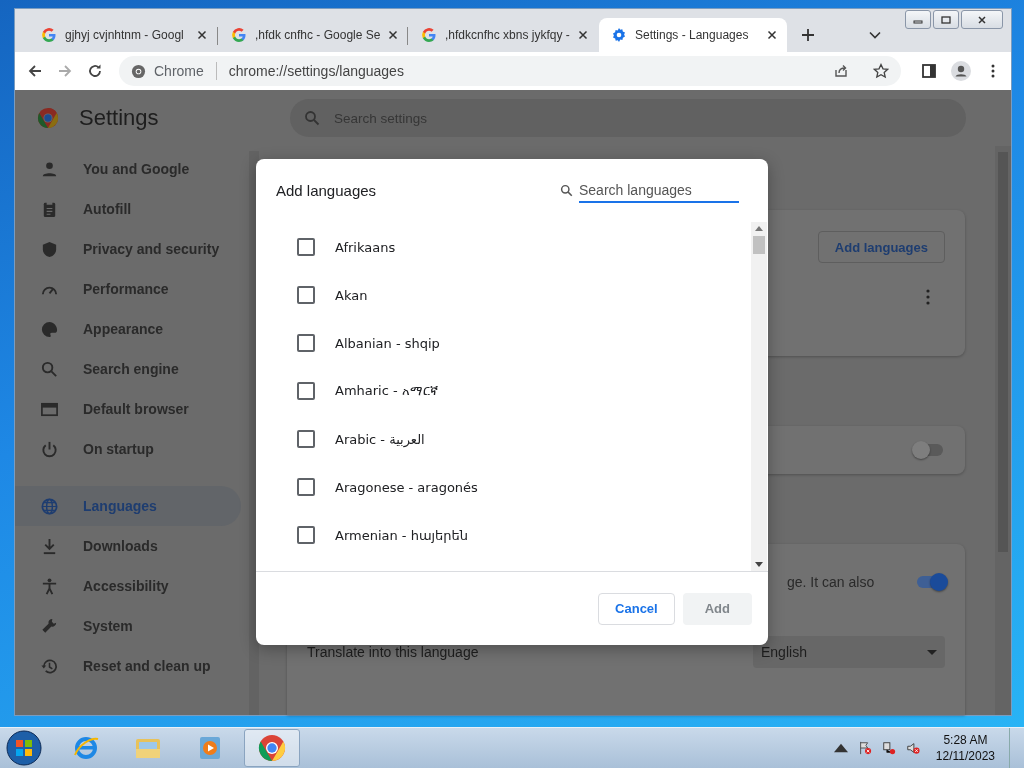  Describe the element at coordinates (831, 582) in the screenshot. I see `setting-description: ge. It can also` at that location.